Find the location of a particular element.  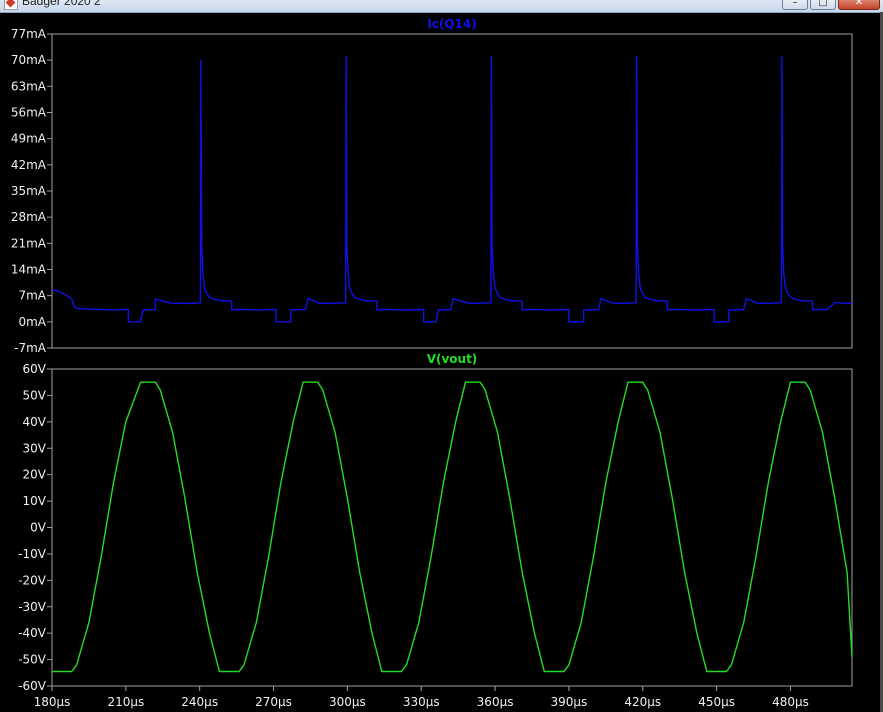

y-tick-label-current: 7mA is located at coordinates (32, 296).